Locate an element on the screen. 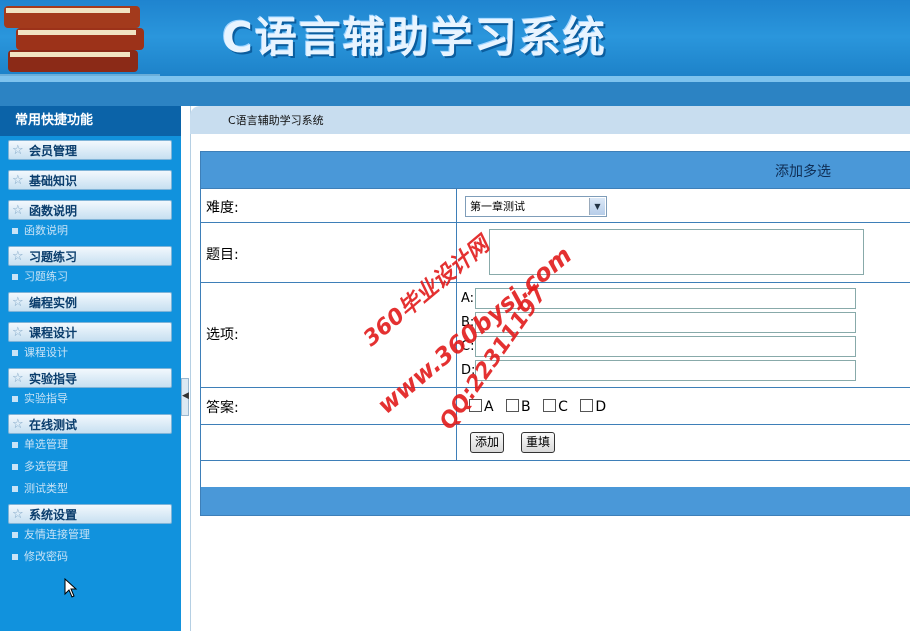 The image size is (910, 631). difficulty-label: 难度: is located at coordinates (222, 208).